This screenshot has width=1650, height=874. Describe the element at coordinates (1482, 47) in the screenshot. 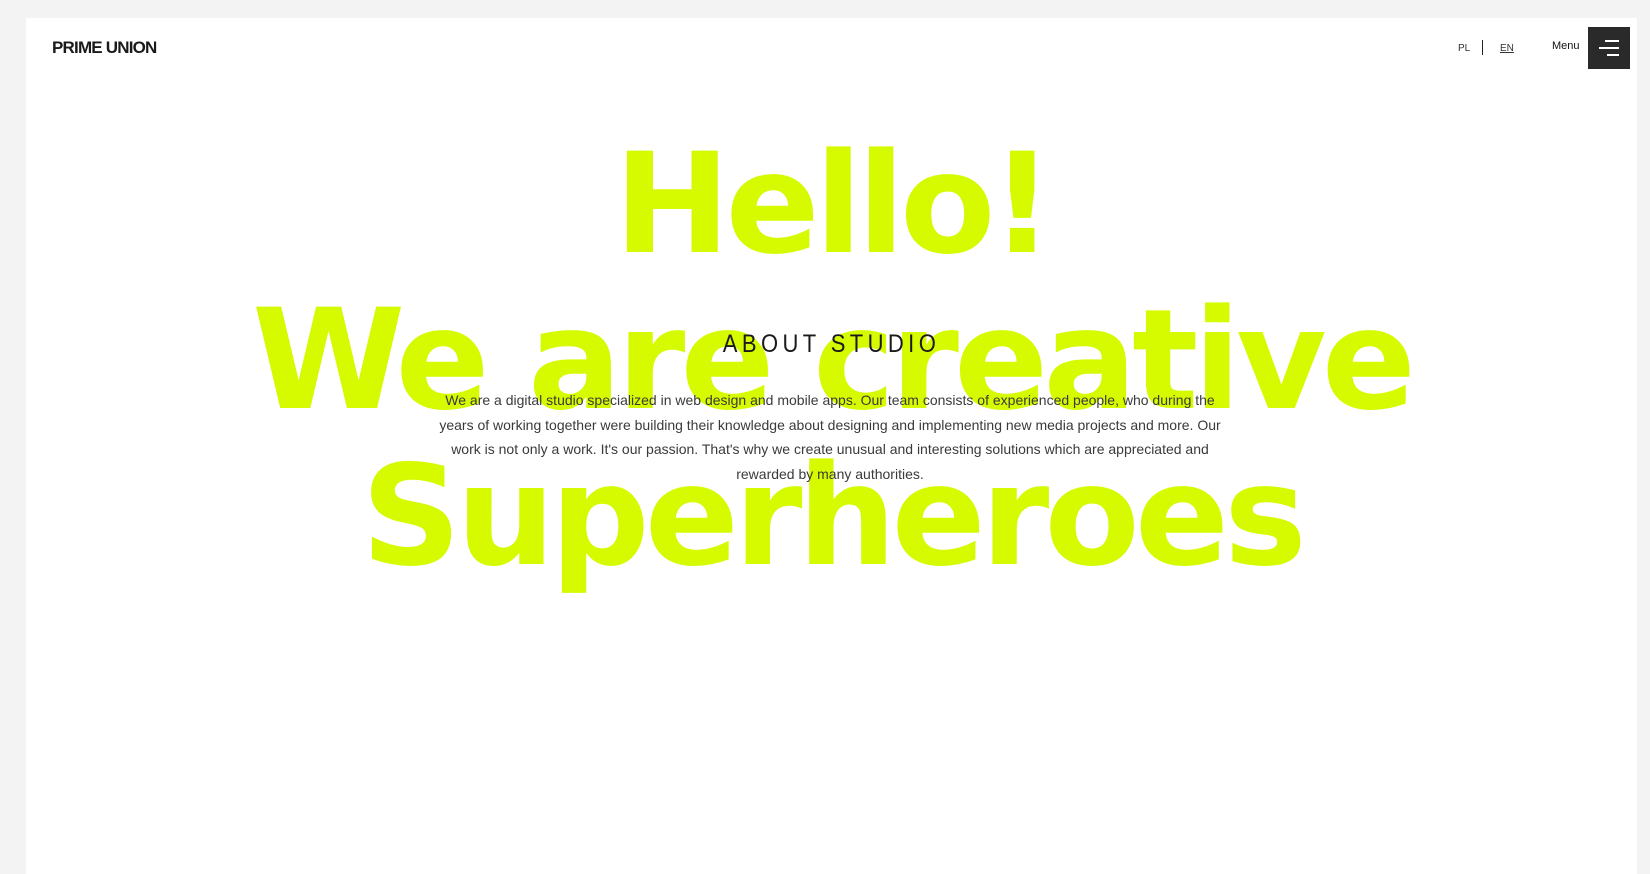

I see `language-divider` at that location.